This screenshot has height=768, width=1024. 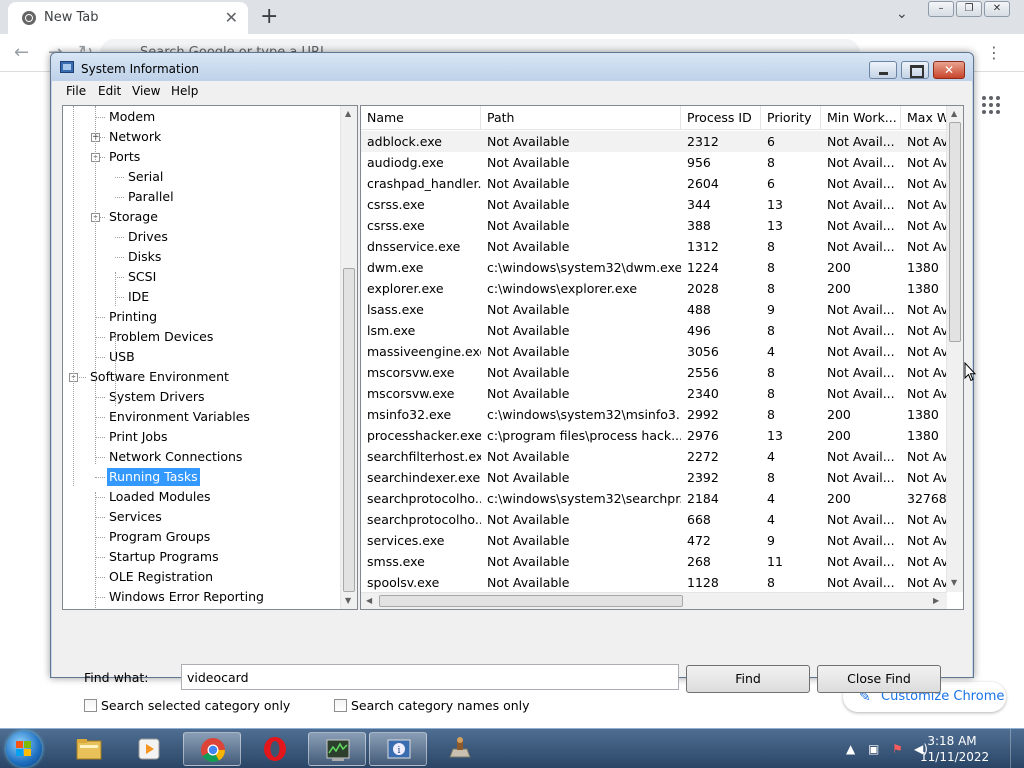 I want to click on taskbar-opera, so click(x=275, y=749).